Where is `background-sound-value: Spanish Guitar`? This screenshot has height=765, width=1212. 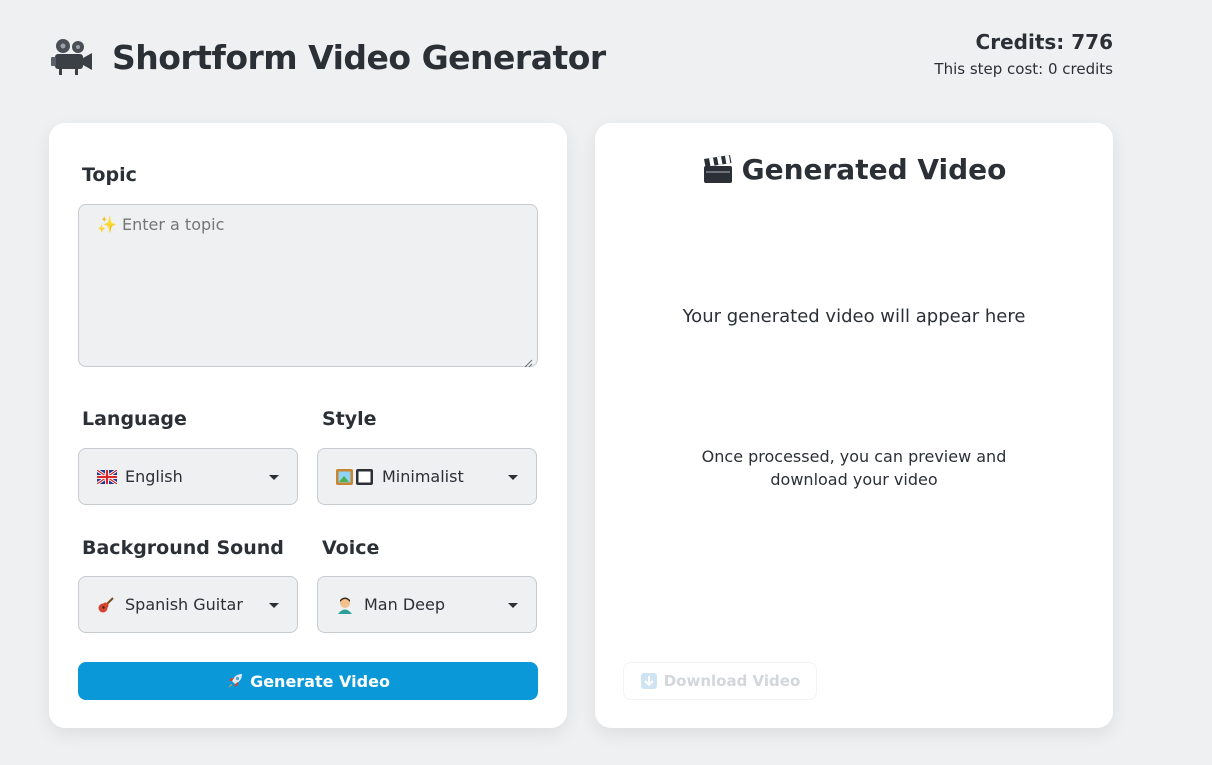
background-sound-value: Spanish Guitar is located at coordinates (184, 604).